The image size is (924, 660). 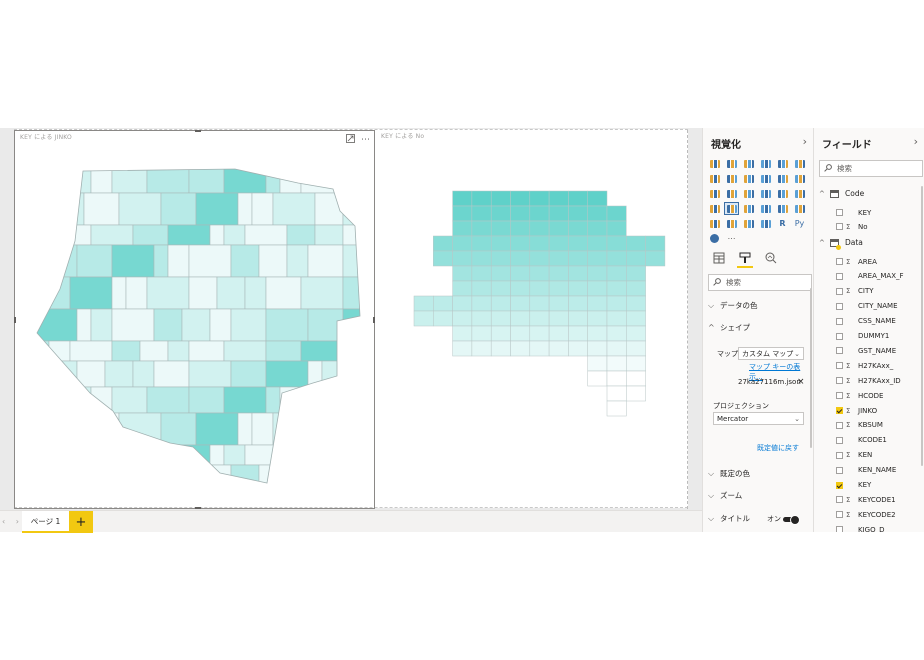 What do you see at coordinates (765, 178) in the screenshot?
I see `line-column-icon` at bounding box center [765, 178].